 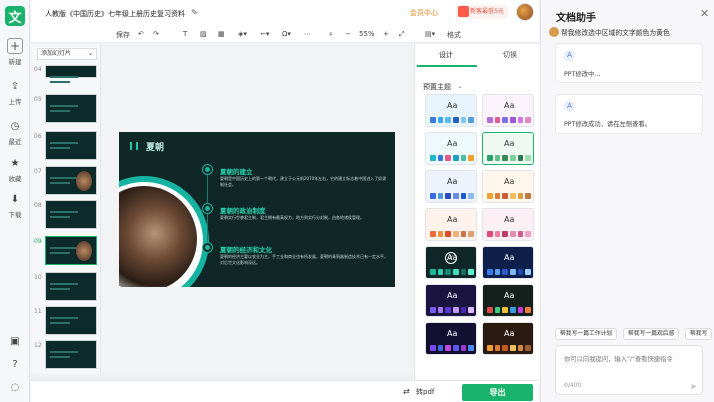 I want to click on vip-center-link: 会员中心, so click(x=424, y=13).